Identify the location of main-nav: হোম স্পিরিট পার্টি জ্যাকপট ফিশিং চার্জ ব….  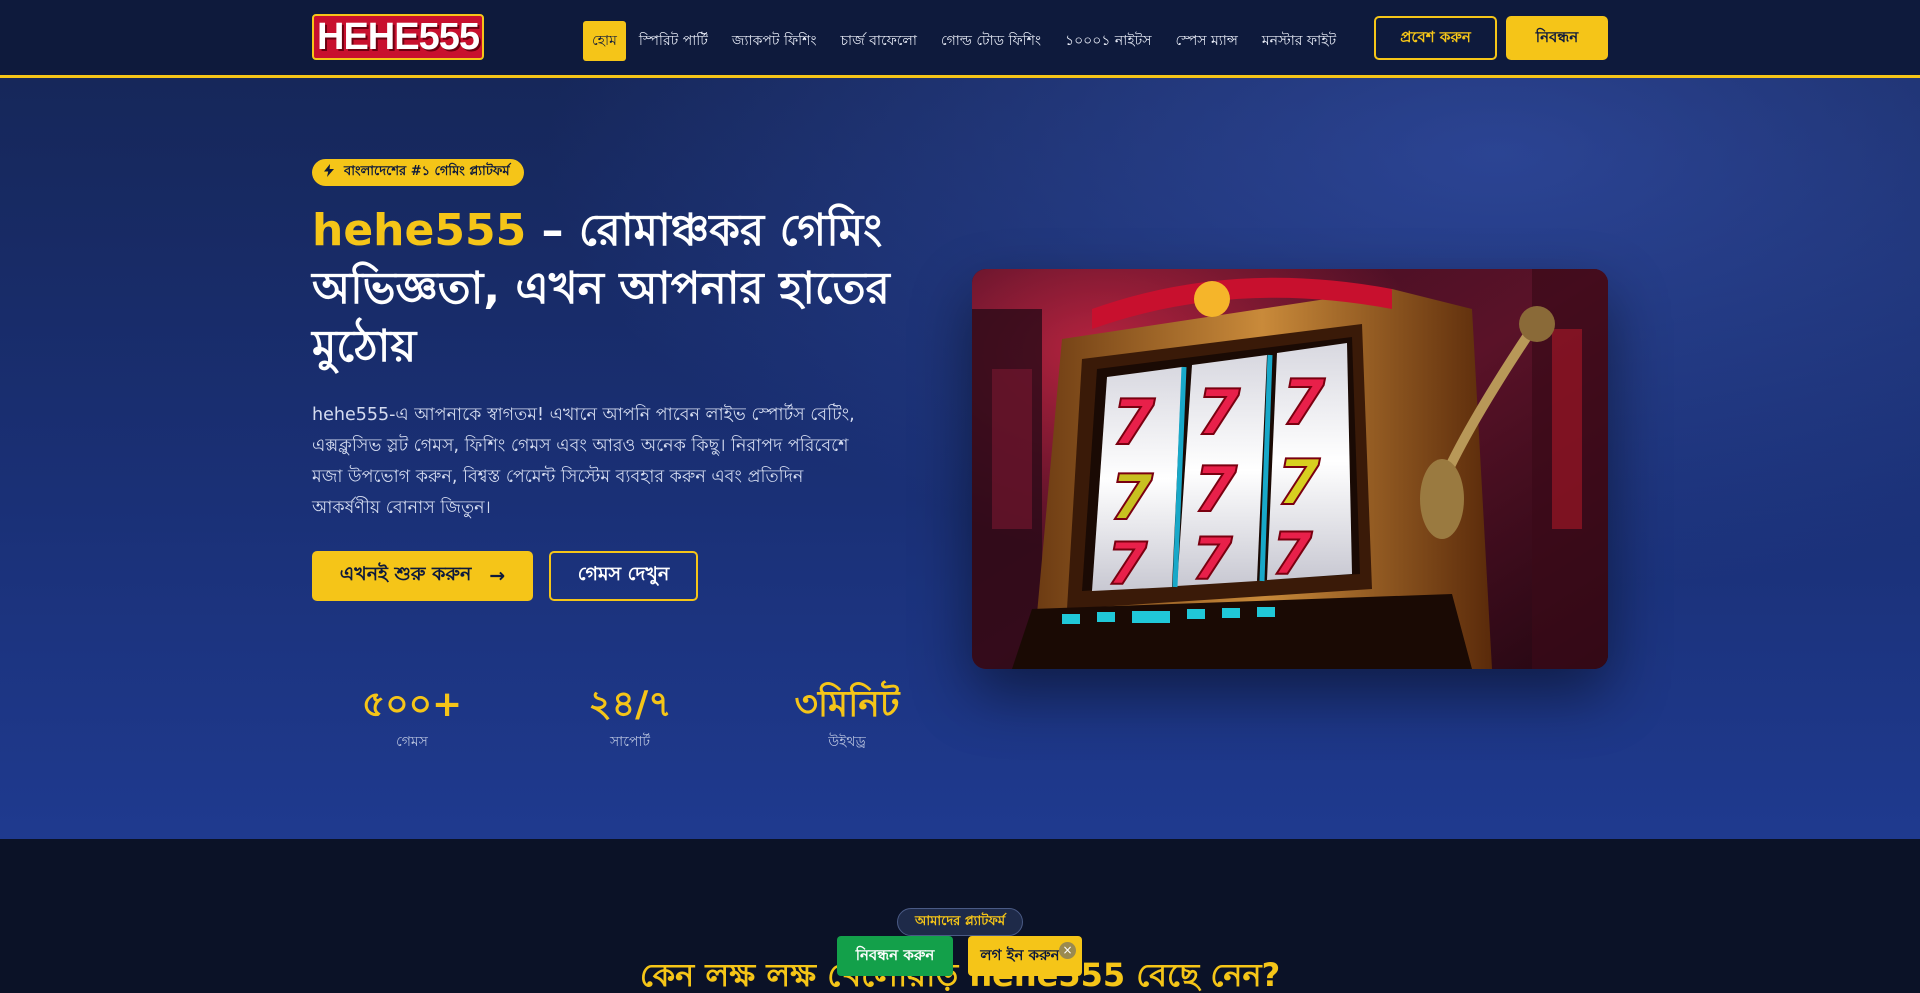
(965, 41).